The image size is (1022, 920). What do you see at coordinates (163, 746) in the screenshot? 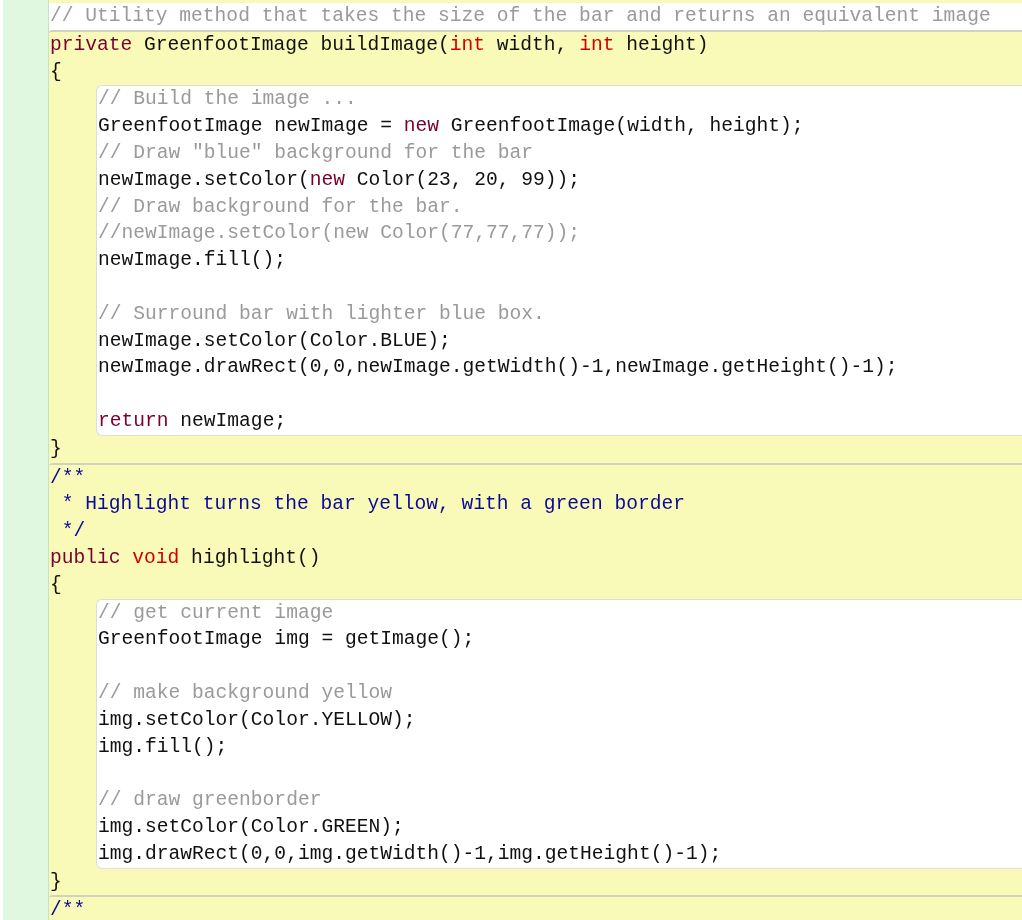
I see `code-line: img.fill();` at bounding box center [163, 746].